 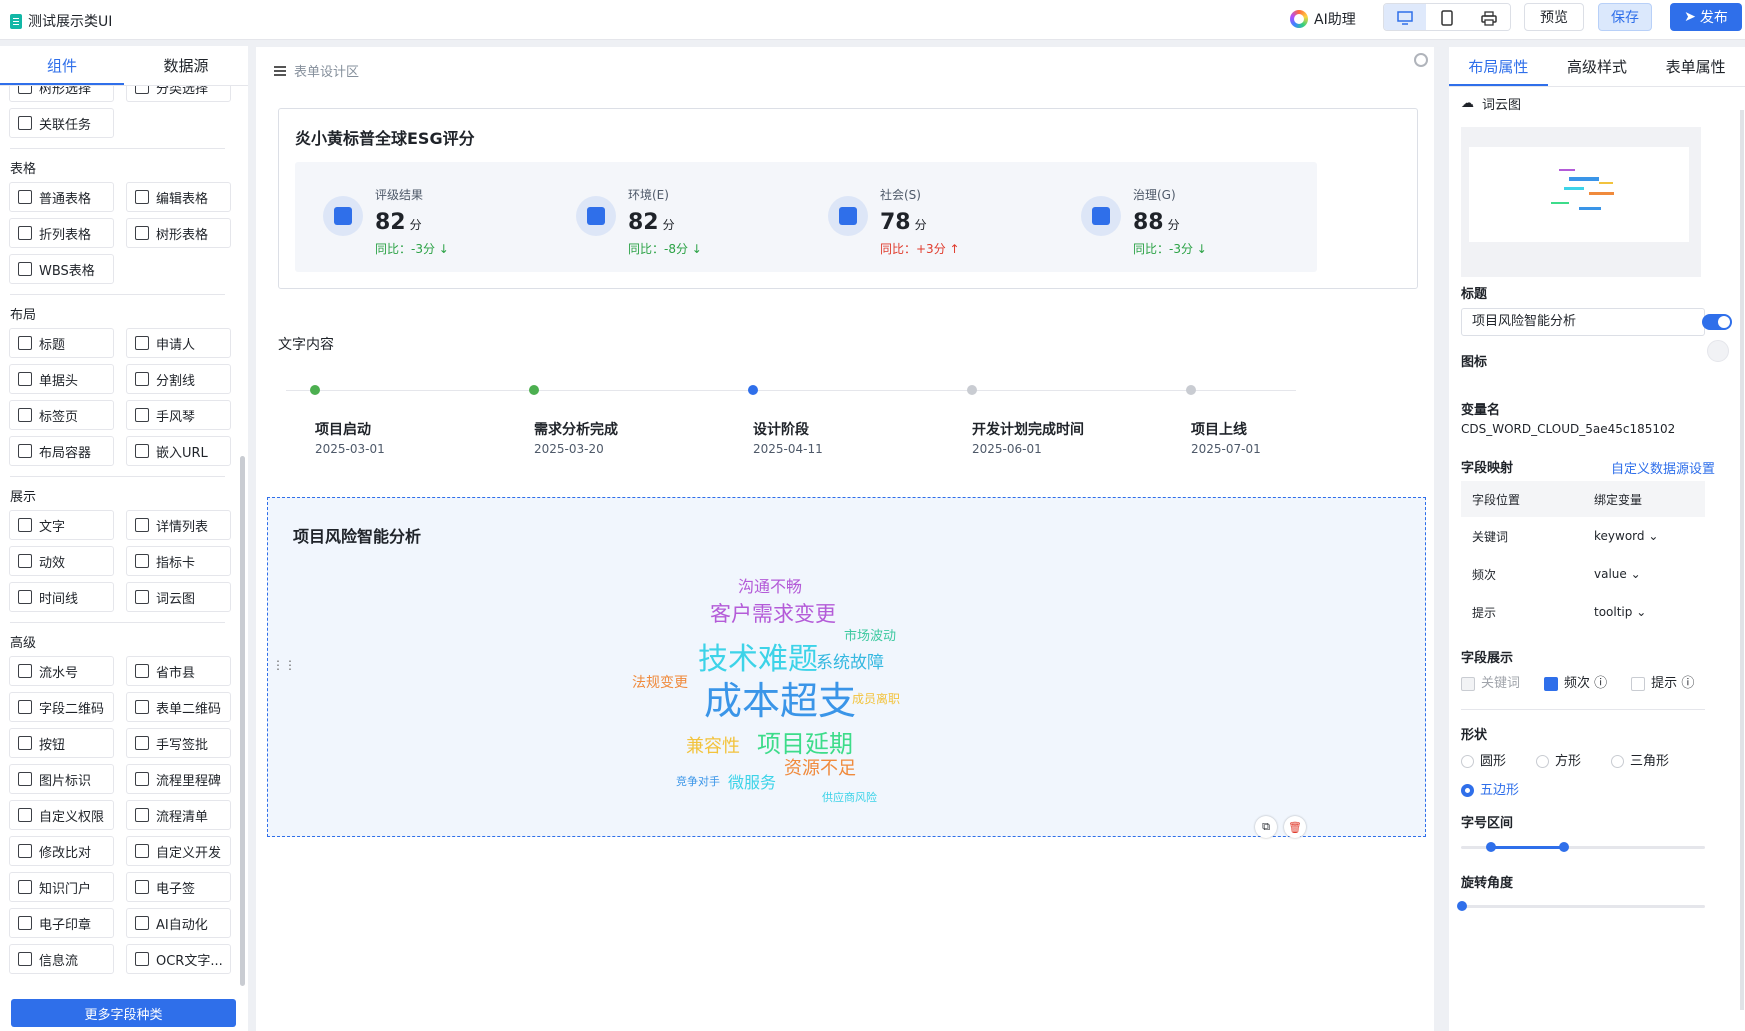 I want to click on left-scrollbar, so click(x=242, y=721).